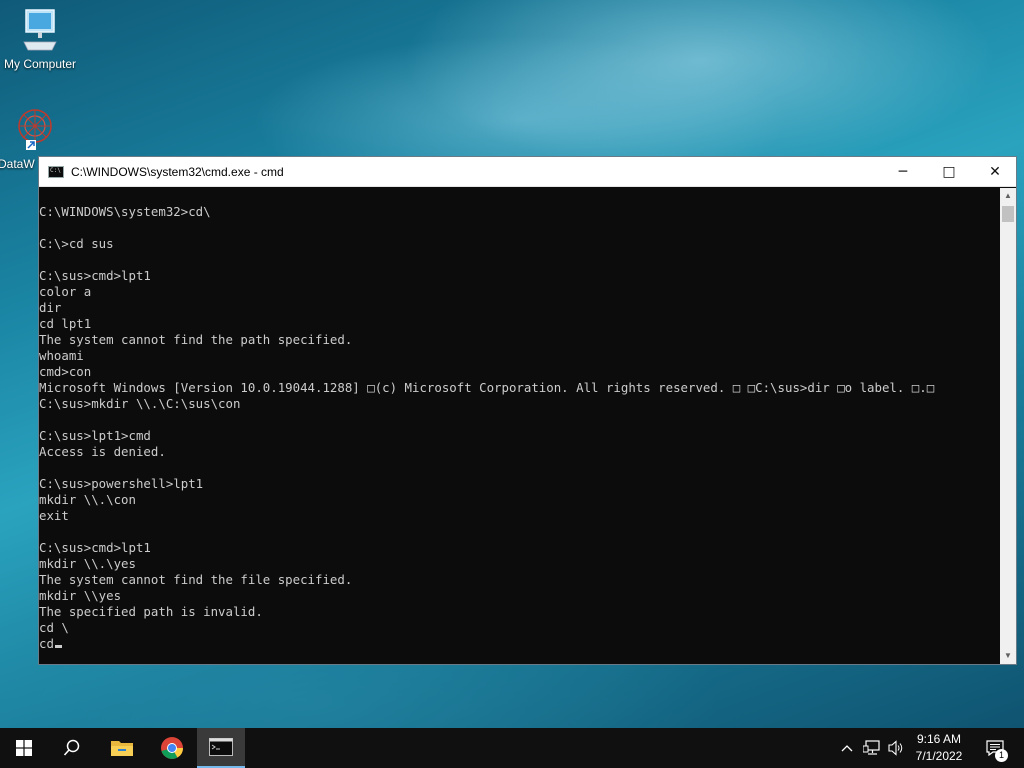  What do you see at coordinates (80, 595) in the screenshot?
I see `console-line: mkdir \\yes` at bounding box center [80, 595].